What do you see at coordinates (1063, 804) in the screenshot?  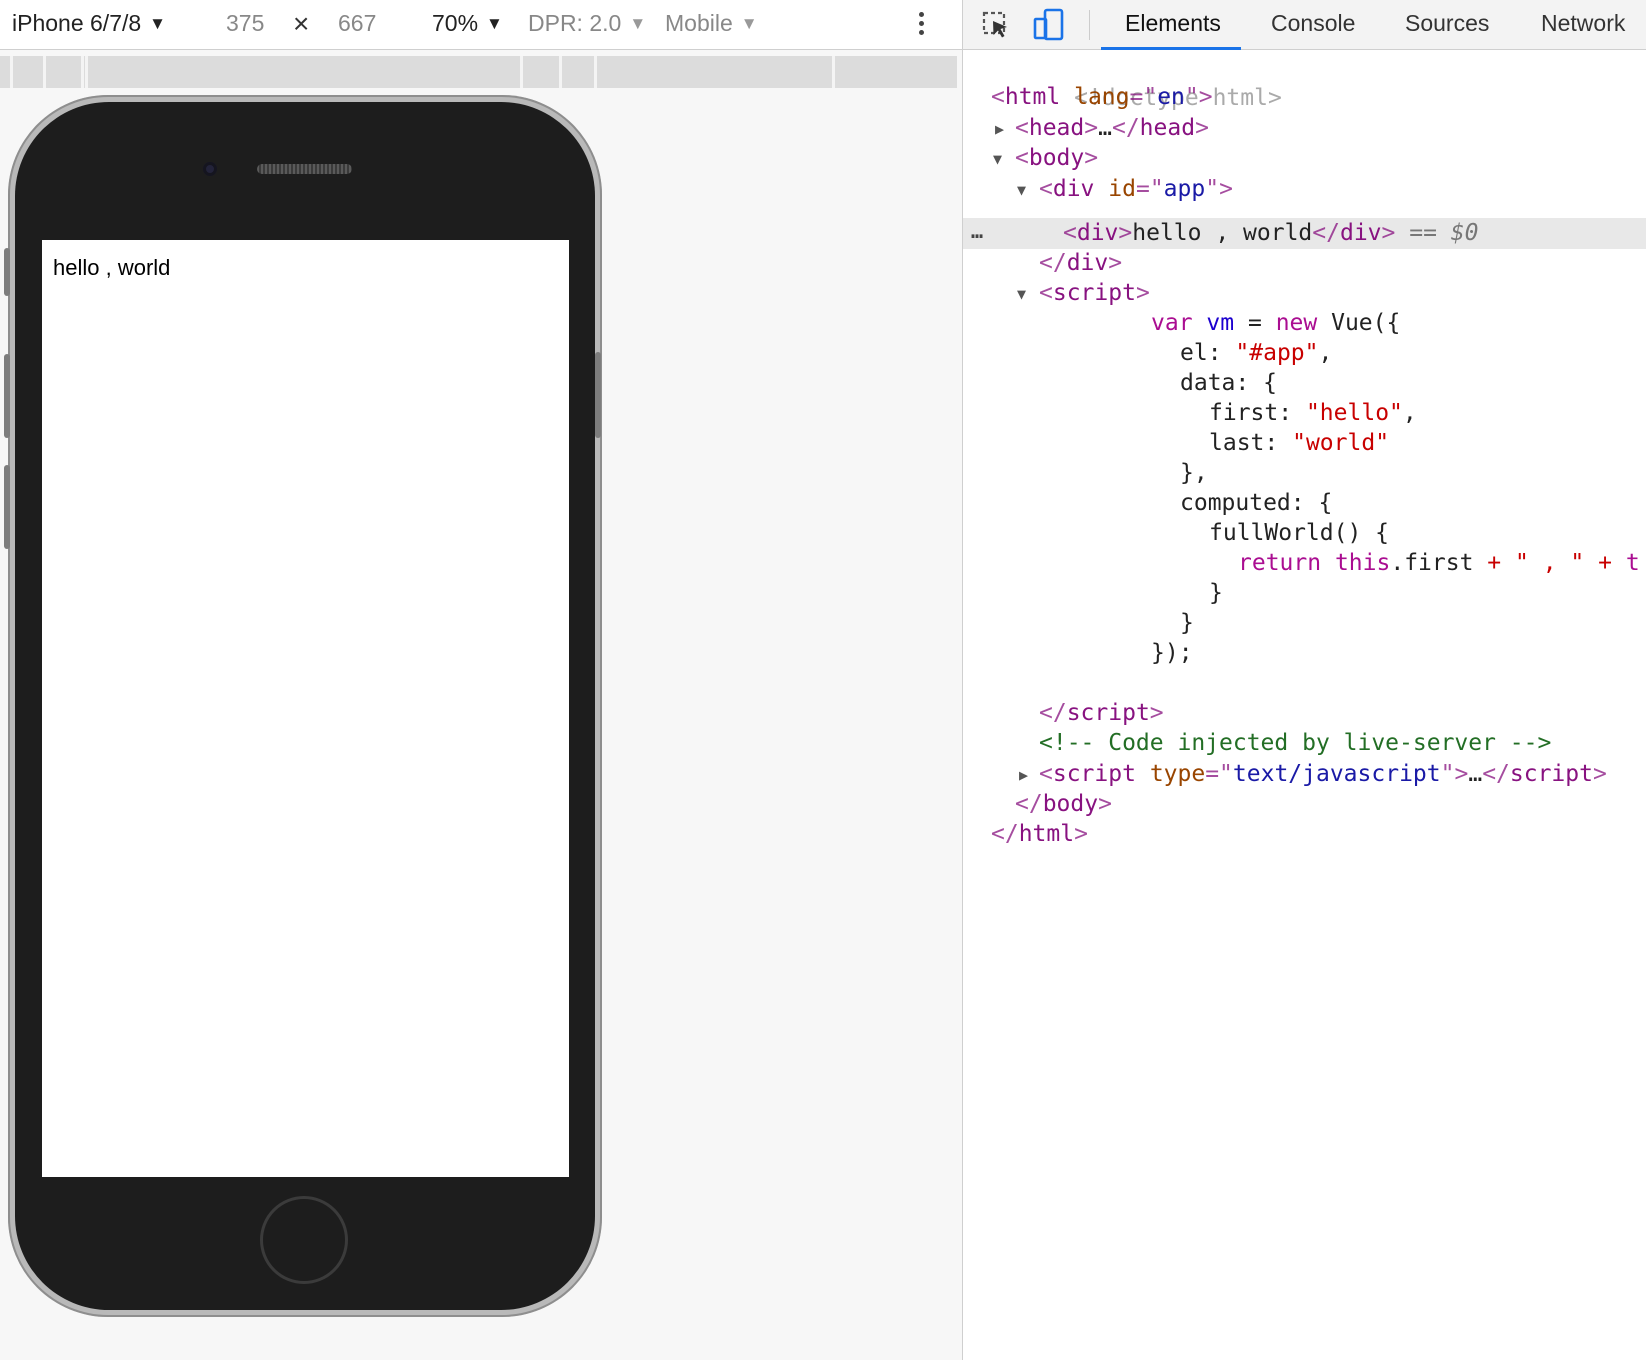 I see `dom-line-body-close: </body>` at bounding box center [1063, 804].